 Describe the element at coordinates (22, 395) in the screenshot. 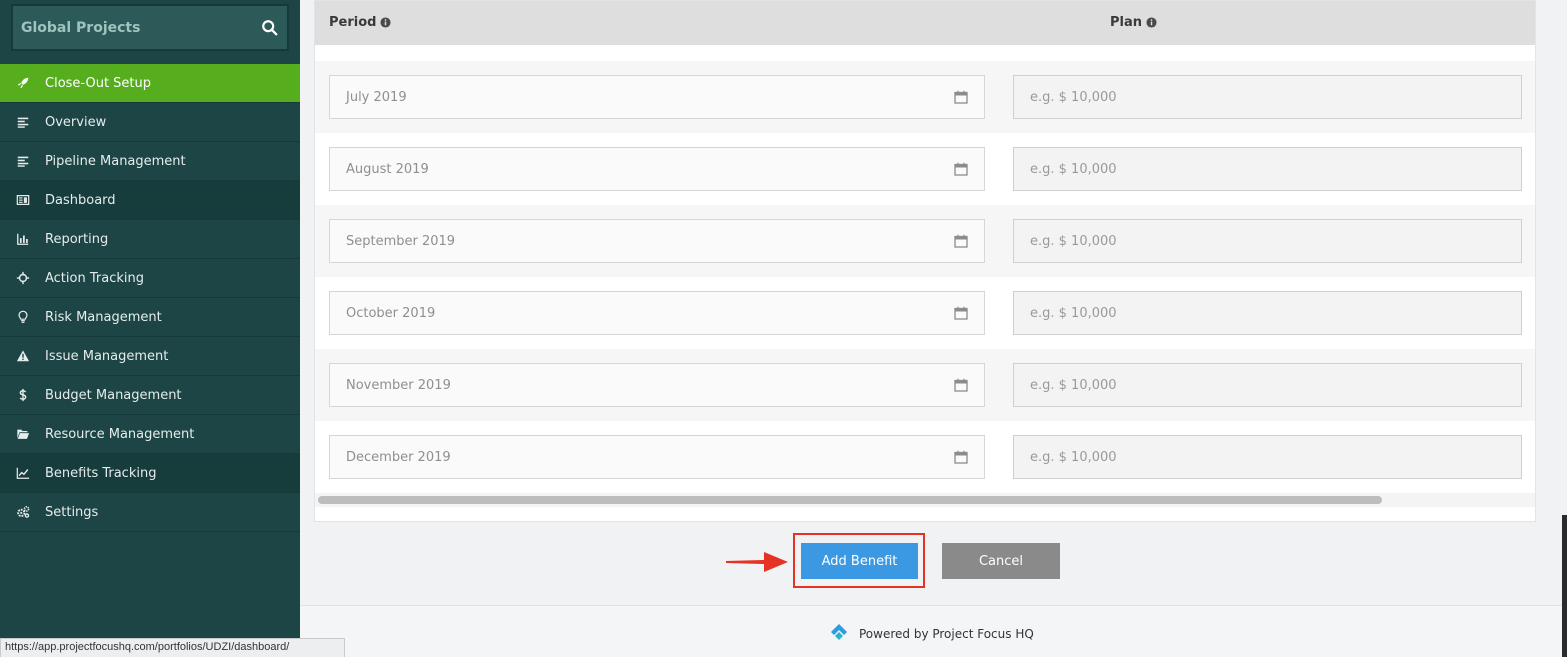

I see `dollar-icon` at that location.